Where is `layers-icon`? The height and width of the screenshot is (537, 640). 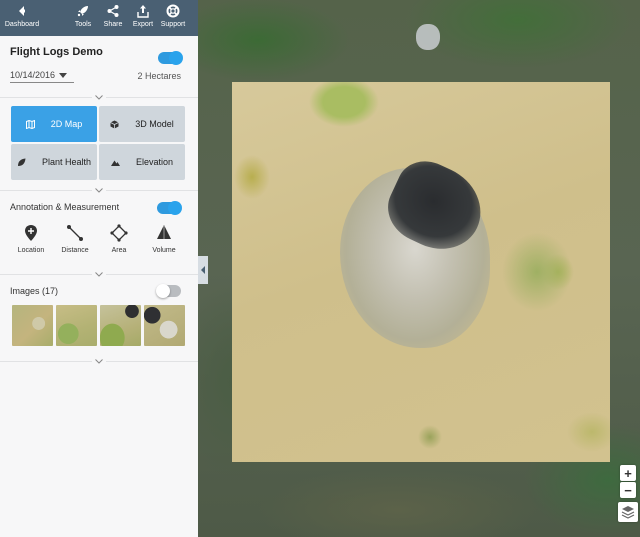 layers-icon is located at coordinates (628, 512).